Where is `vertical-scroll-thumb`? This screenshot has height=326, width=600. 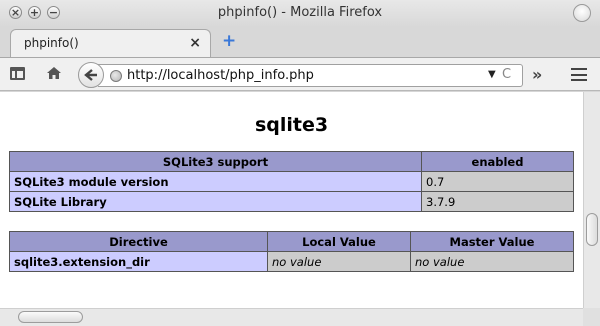 vertical-scroll-thumb is located at coordinates (592, 229).